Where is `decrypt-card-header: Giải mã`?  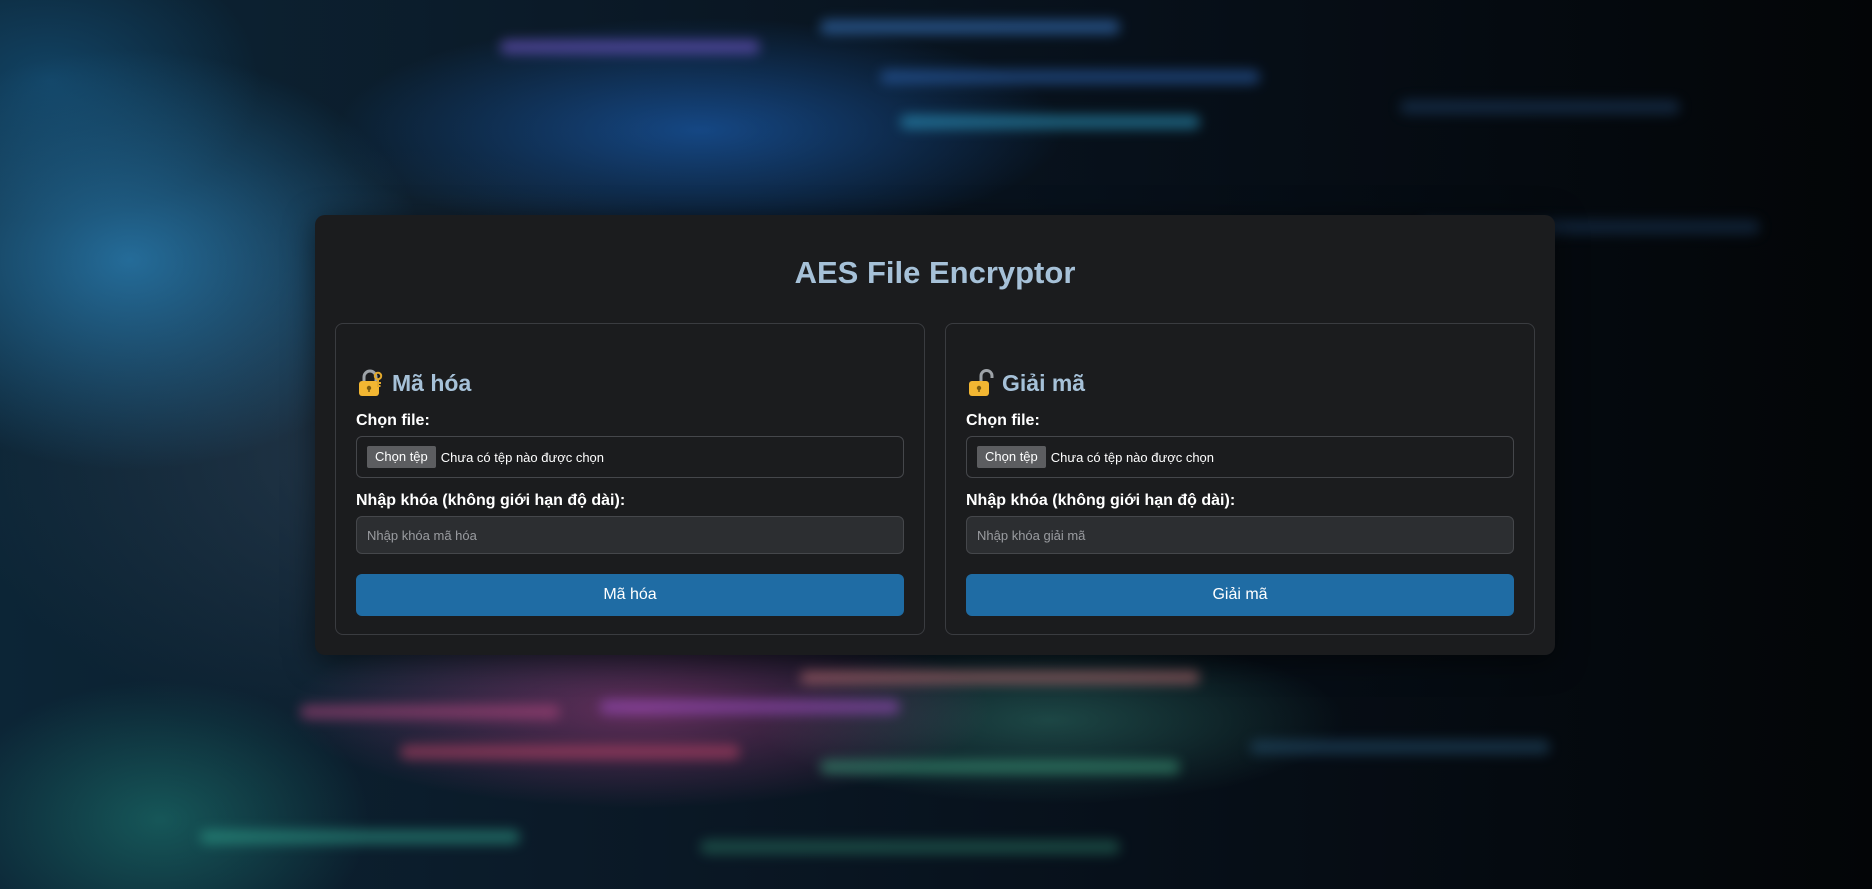 decrypt-card-header: Giải mã is located at coordinates (1240, 383).